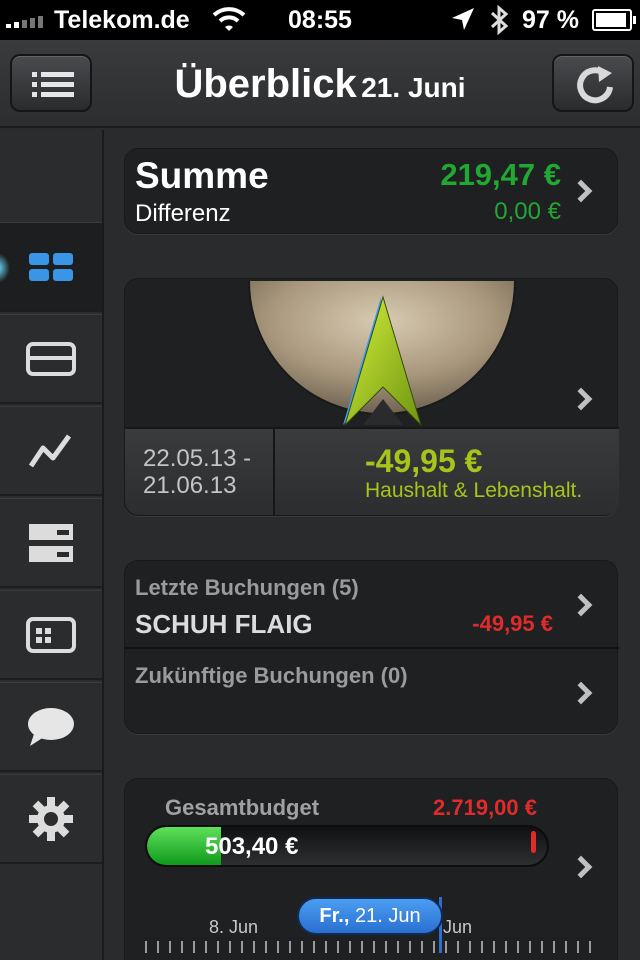 This screenshot has height=960, width=640. What do you see at coordinates (190, 485) in the screenshot?
I see `period-to: 21.06.13` at bounding box center [190, 485].